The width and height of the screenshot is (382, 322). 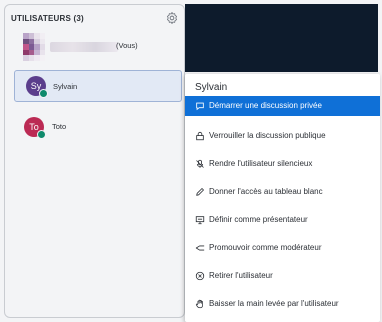 I want to click on menu-title: Sylvain, so click(x=211, y=87).